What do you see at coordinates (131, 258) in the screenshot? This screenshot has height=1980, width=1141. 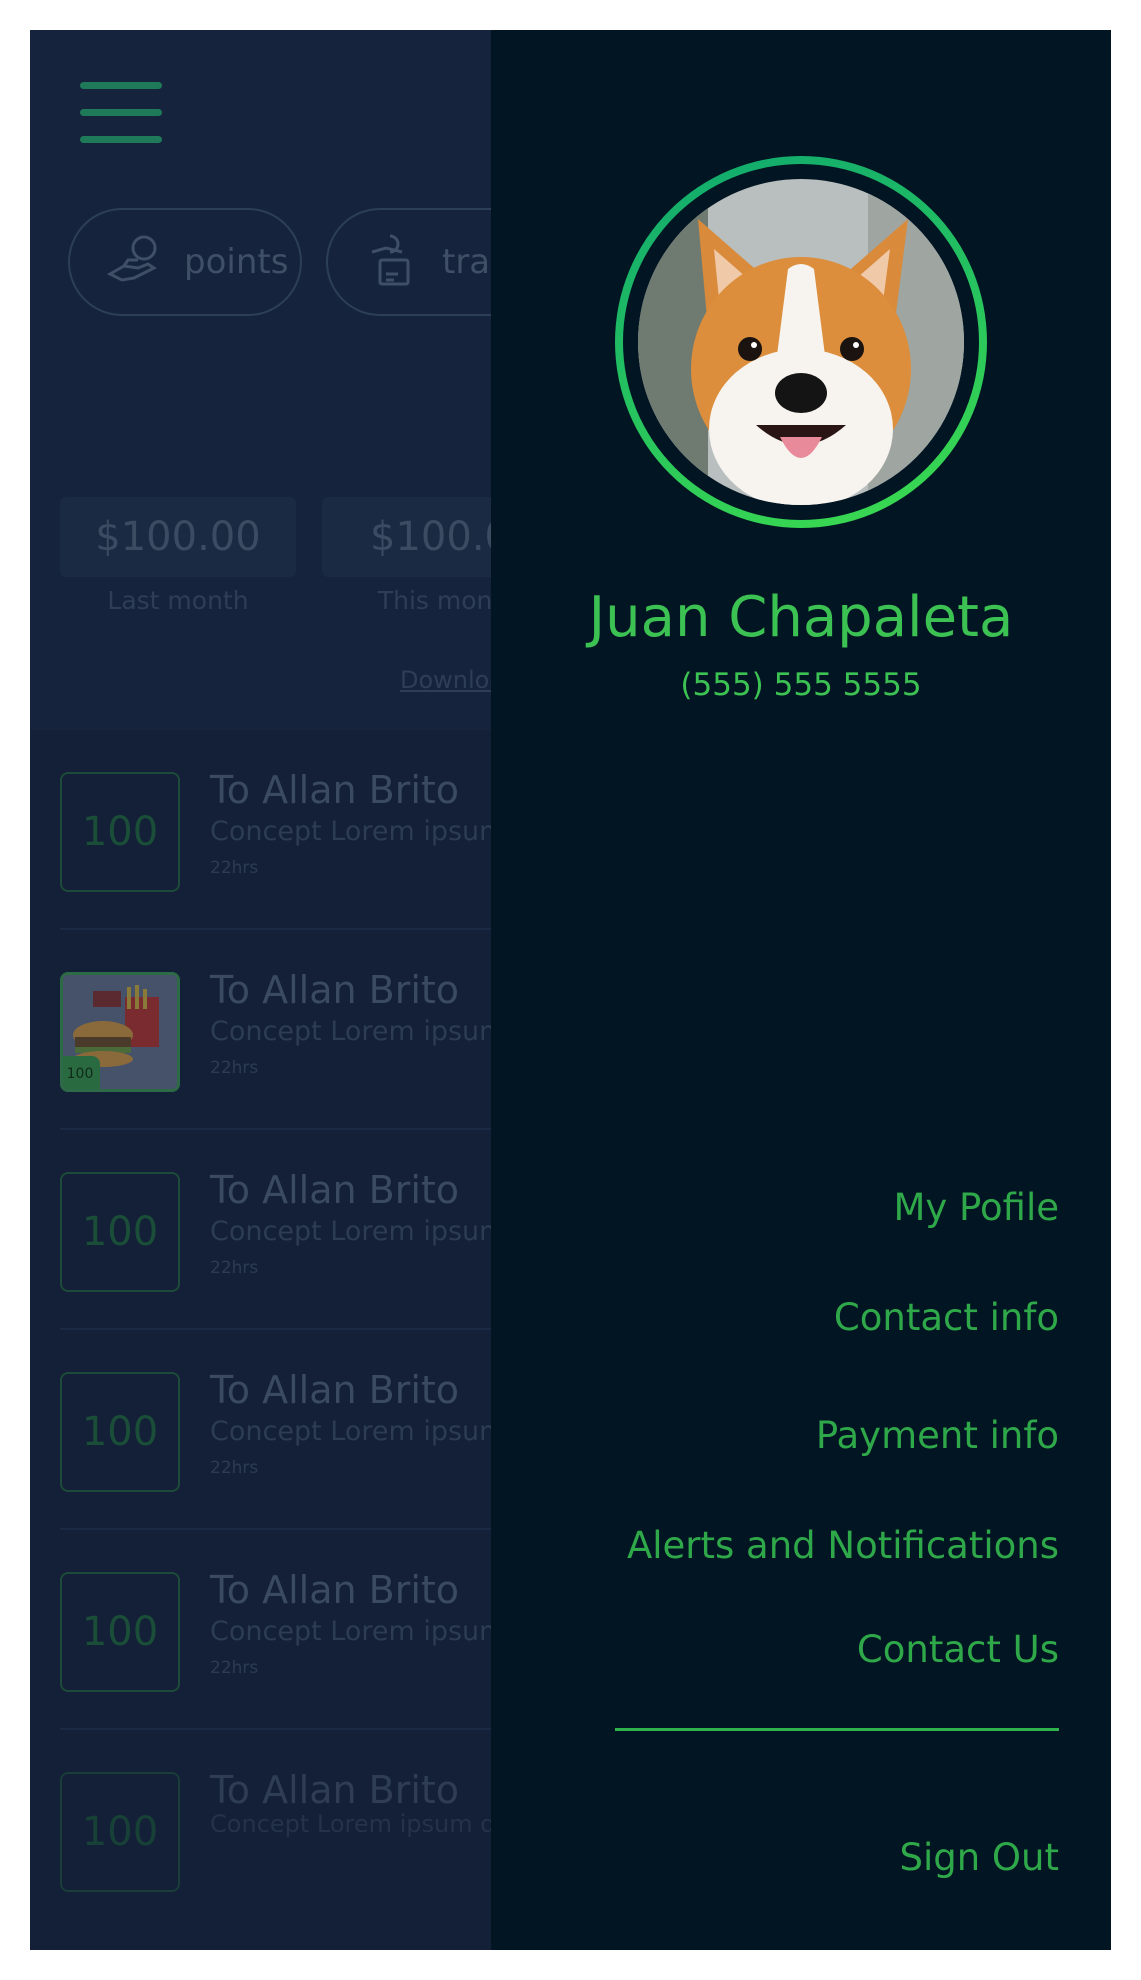 I see `hand-coin-icon` at bounding box center [131, 258].